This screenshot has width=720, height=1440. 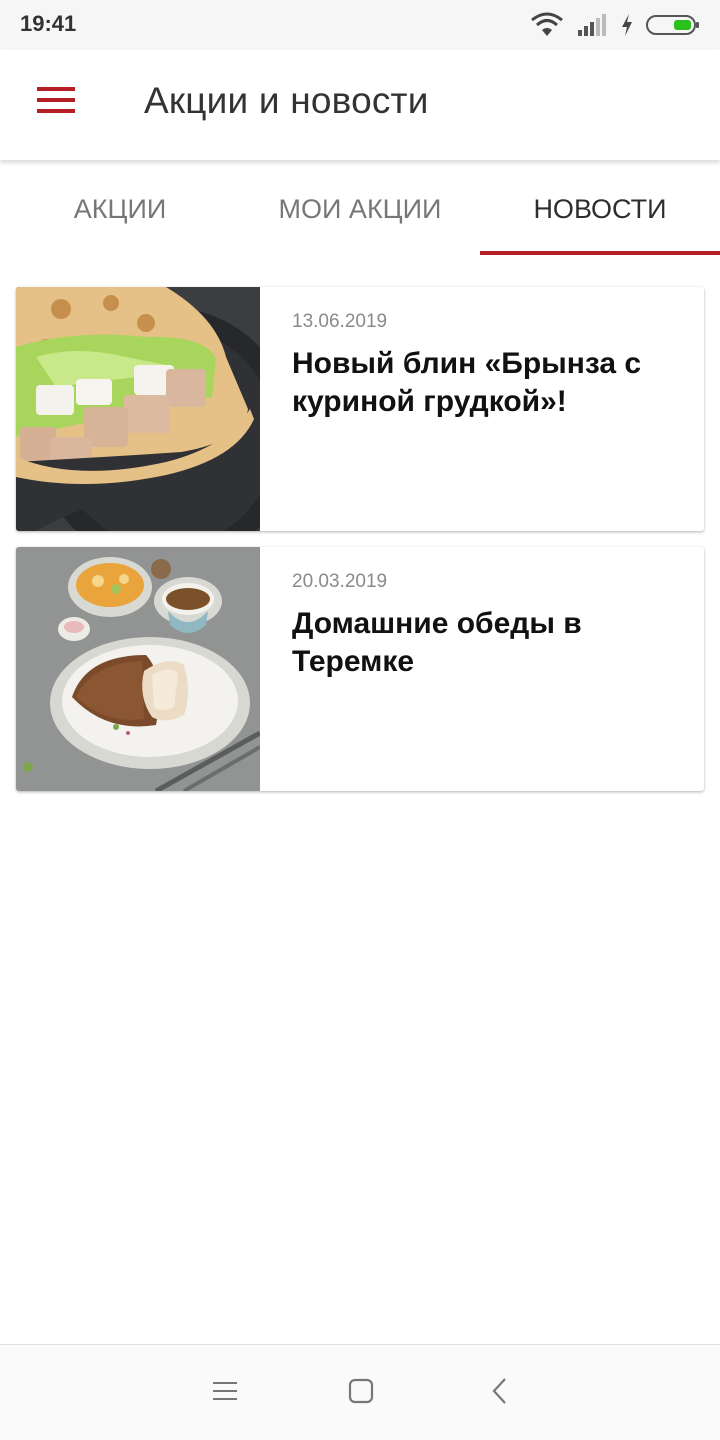 What do you see at coordinates (627, 25) in the screenshot?
I see `charging-icon` at bounding box center [627, 25].